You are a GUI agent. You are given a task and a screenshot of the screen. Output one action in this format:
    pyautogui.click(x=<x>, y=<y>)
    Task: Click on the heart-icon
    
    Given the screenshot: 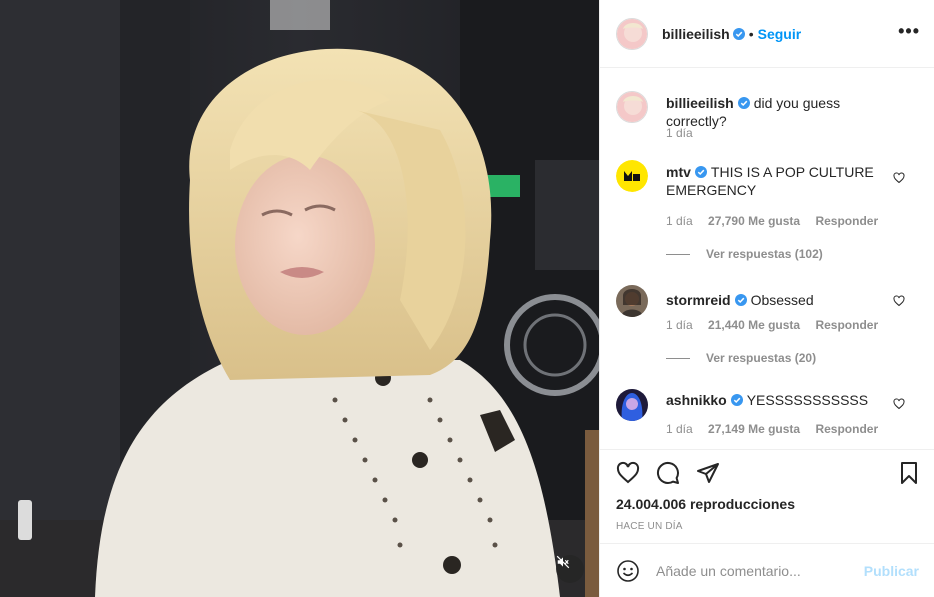 What is the action you would take?
    pyautogui.click(x=628, y=472)
    